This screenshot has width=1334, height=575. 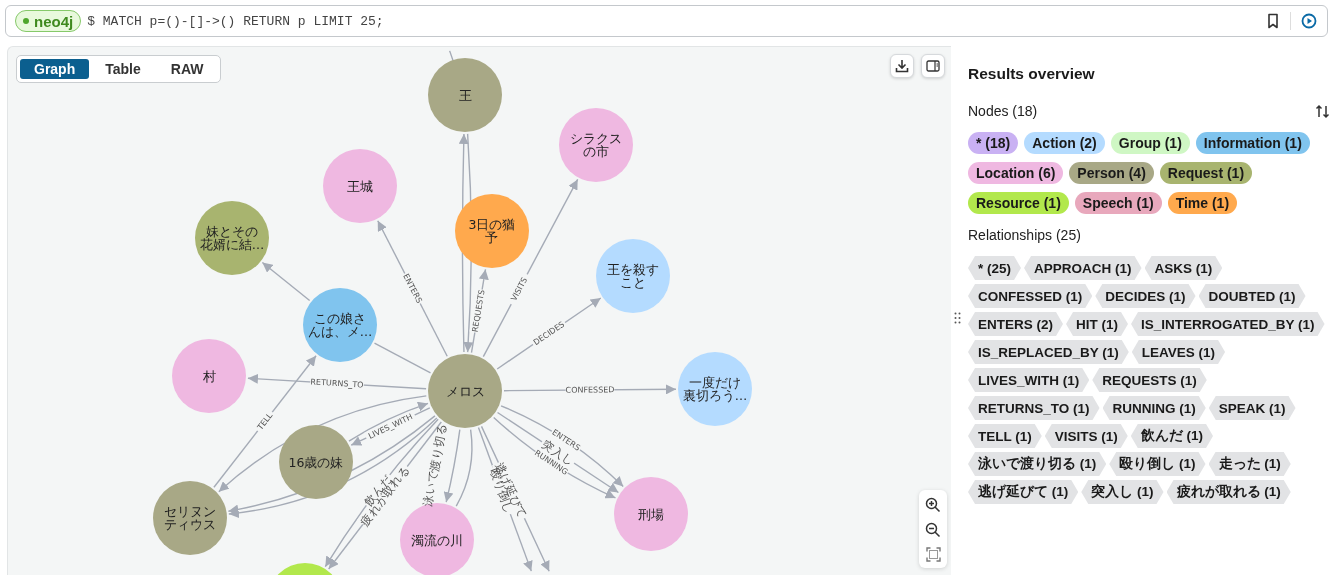 I want to click on section-heading: Nodes (18), so click(x=1003, y=111).